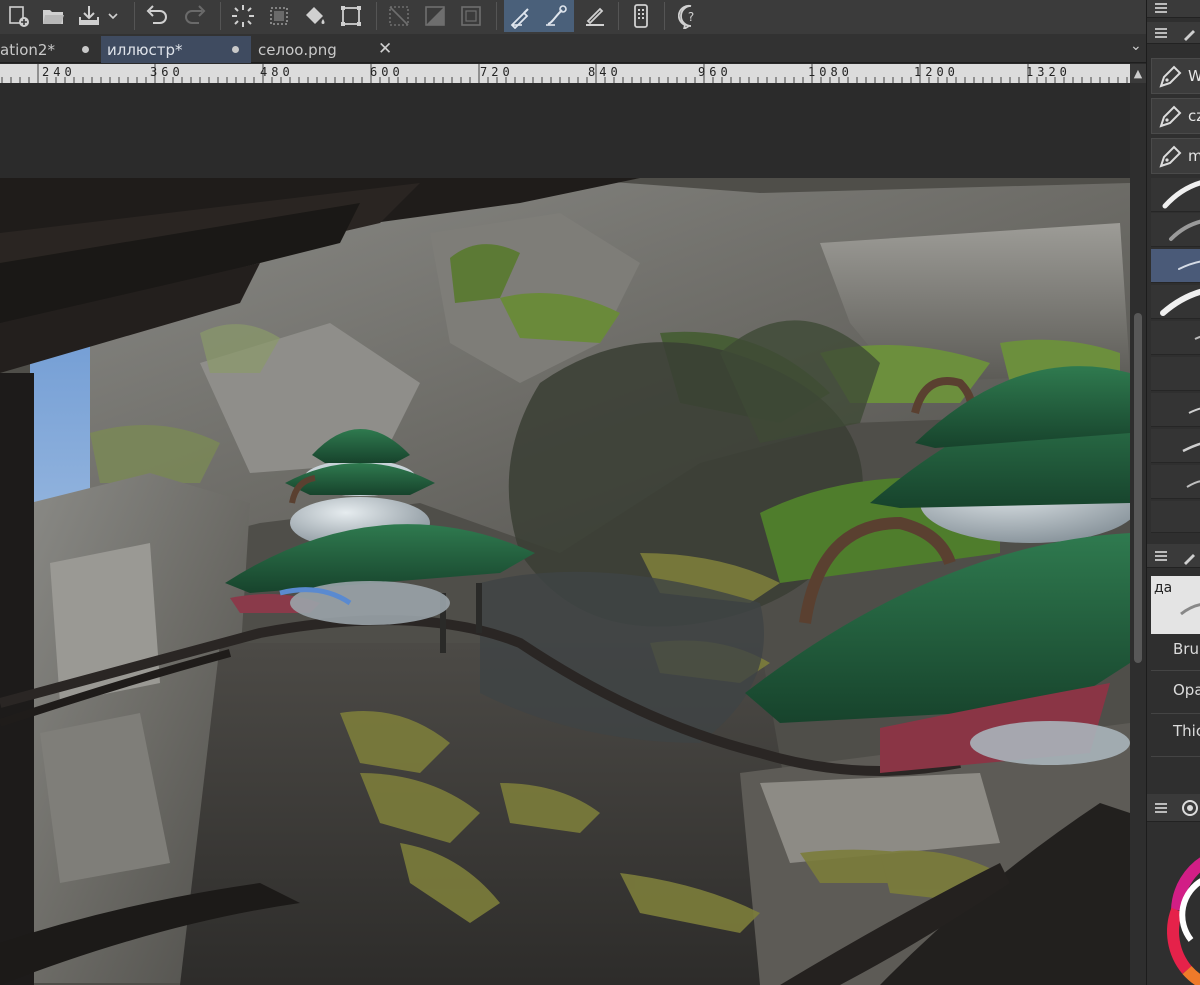 The width and height of the screenshot is (1200, 985). What do you see at coordinates (351, 16) in the screenshot?
I see `transform-icon` at bounding box center [351, 16].